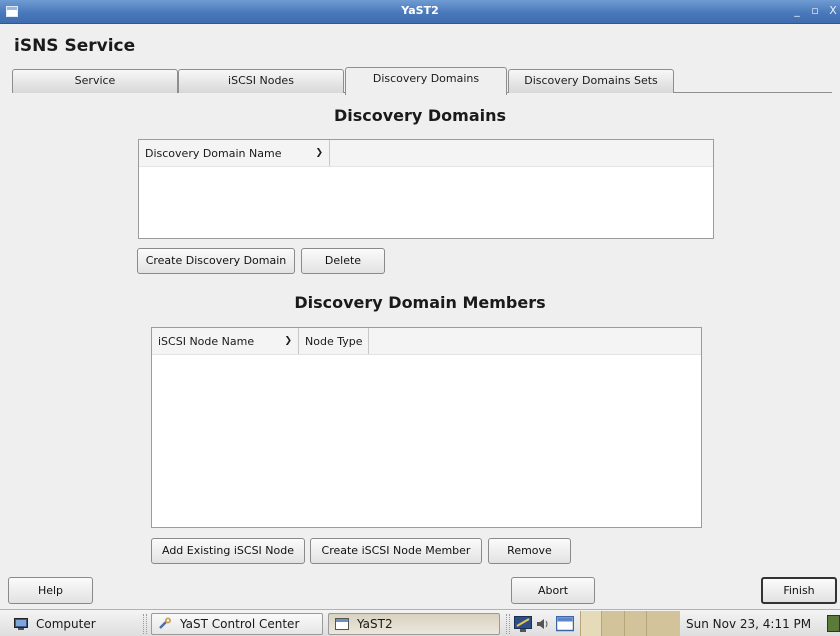  I want to click on maximize-button: ▫, so click(815, 11).